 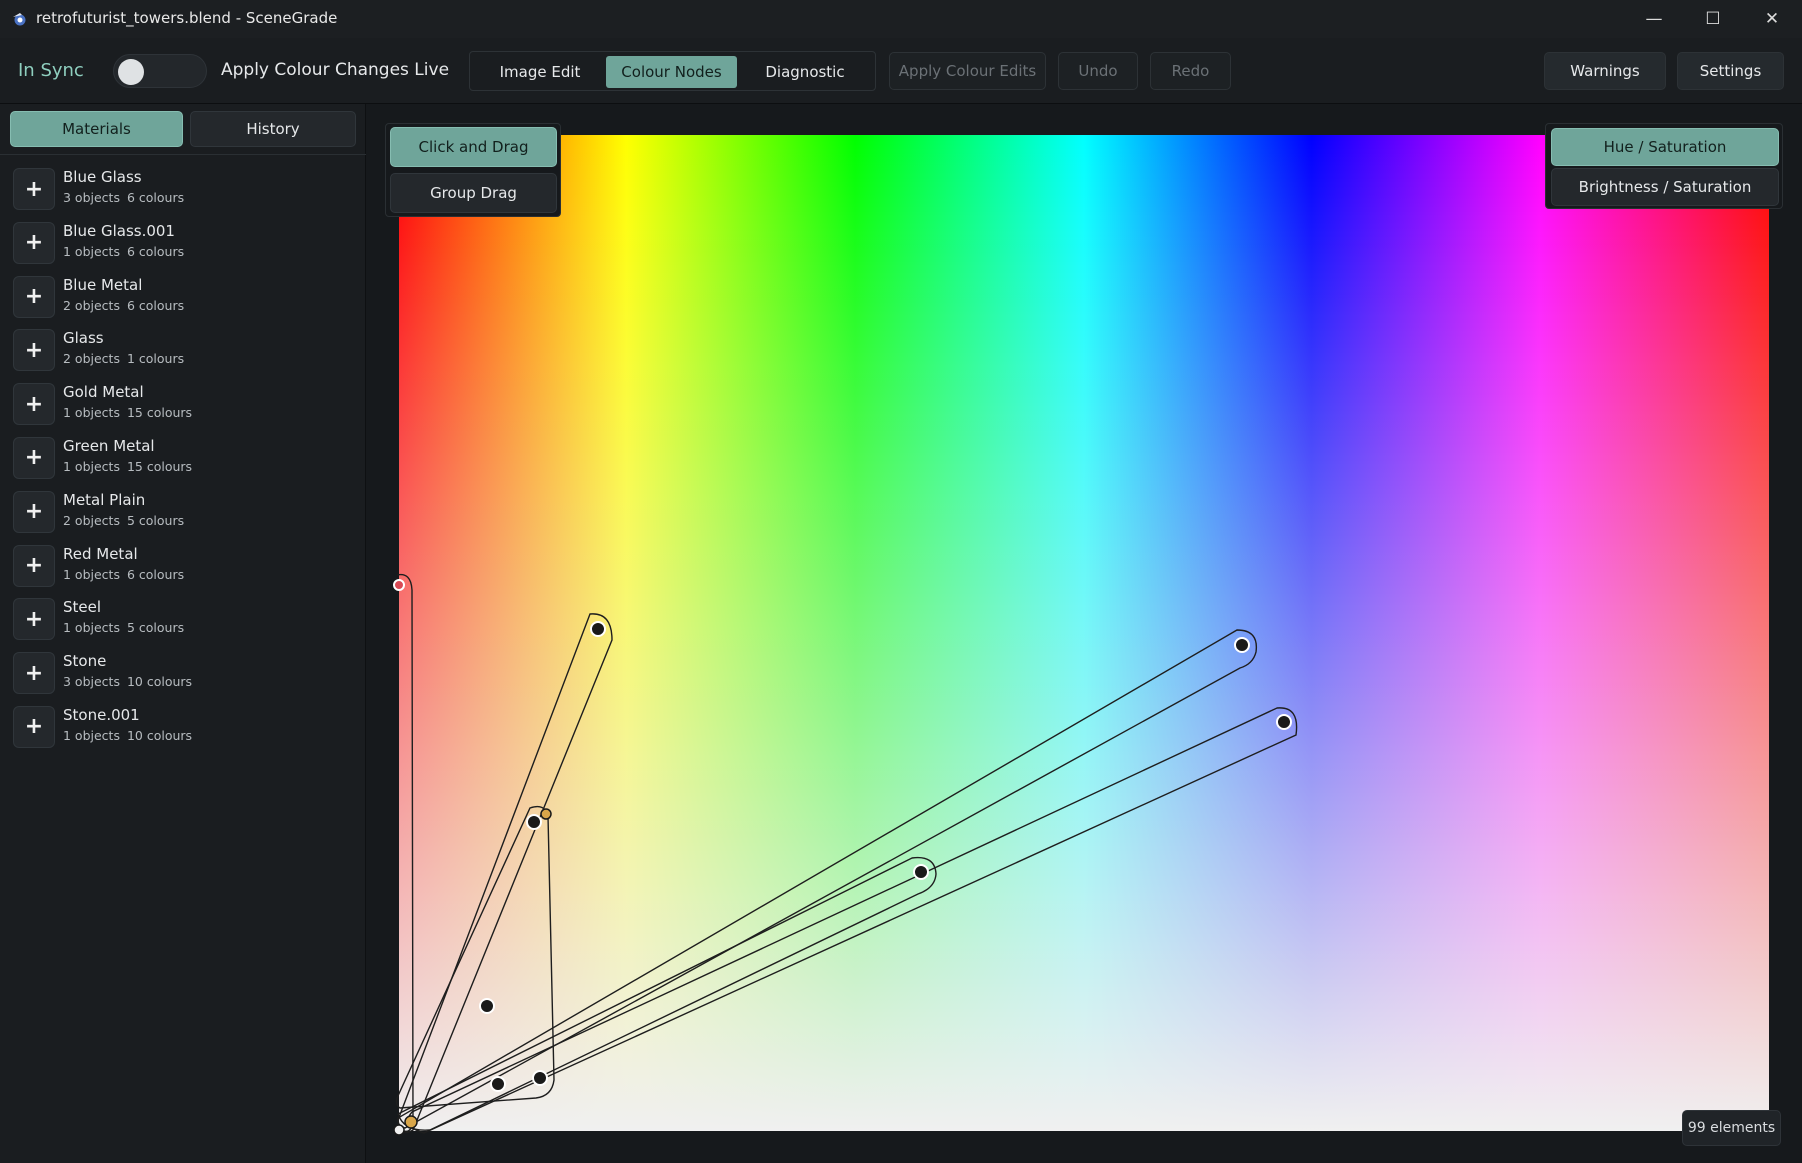 I want to click on material-meta: 1 objects 5 colours, so click(x=127, y=627).